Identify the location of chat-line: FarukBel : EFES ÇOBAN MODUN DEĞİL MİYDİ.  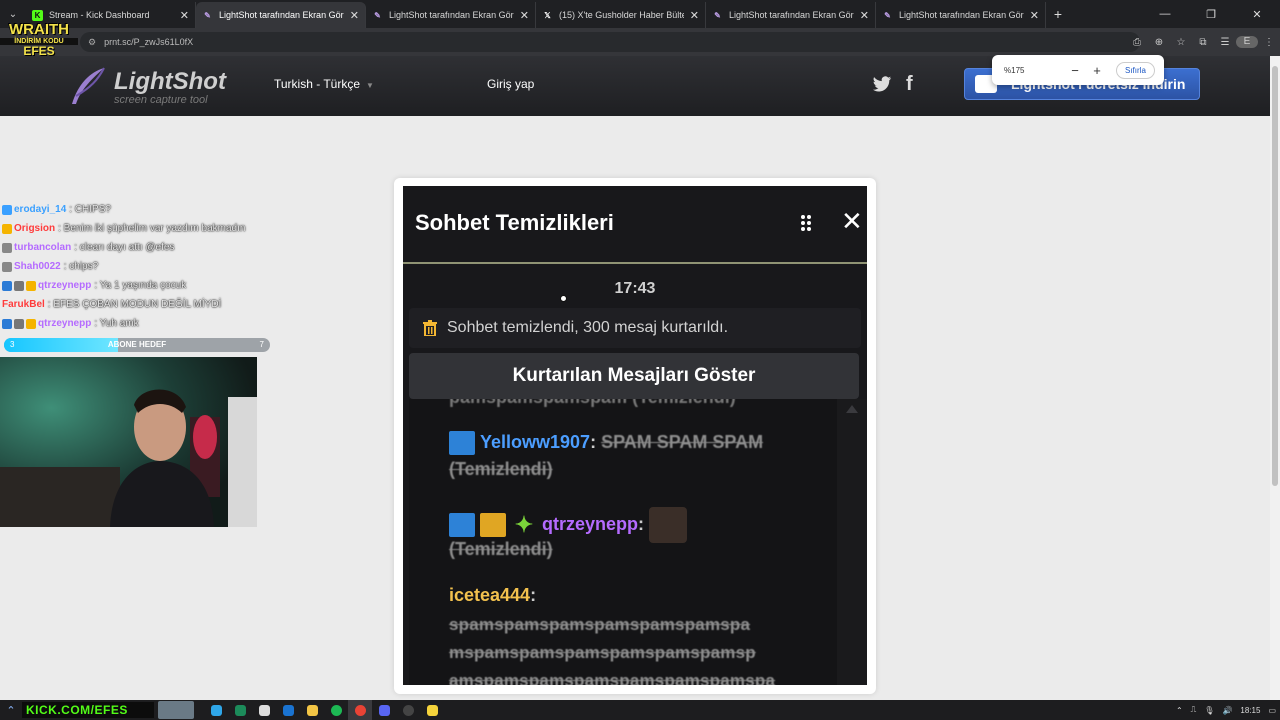
(140, 304).